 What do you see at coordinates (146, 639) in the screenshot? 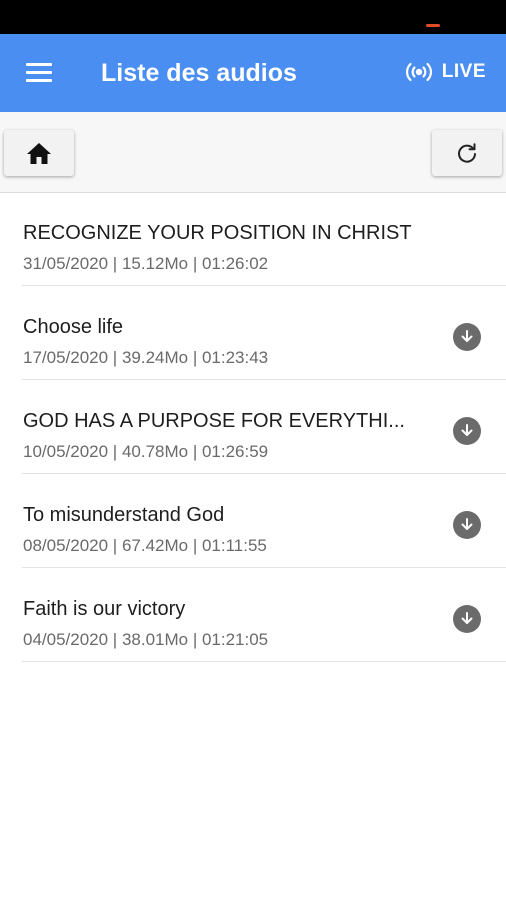
I see `audio-meta: 04/05/2020 | 38.01Mo | 01:21:05` at bounding box center [146, 639].